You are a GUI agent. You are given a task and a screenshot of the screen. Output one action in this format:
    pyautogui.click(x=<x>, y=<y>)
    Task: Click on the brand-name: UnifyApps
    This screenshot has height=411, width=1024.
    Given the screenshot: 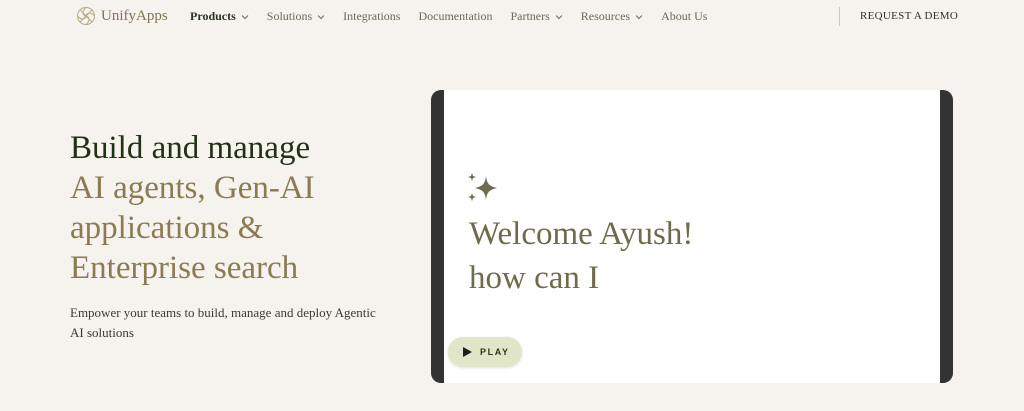 What is the action you would take?
    pyautogui.click(x=134, y=15)
    